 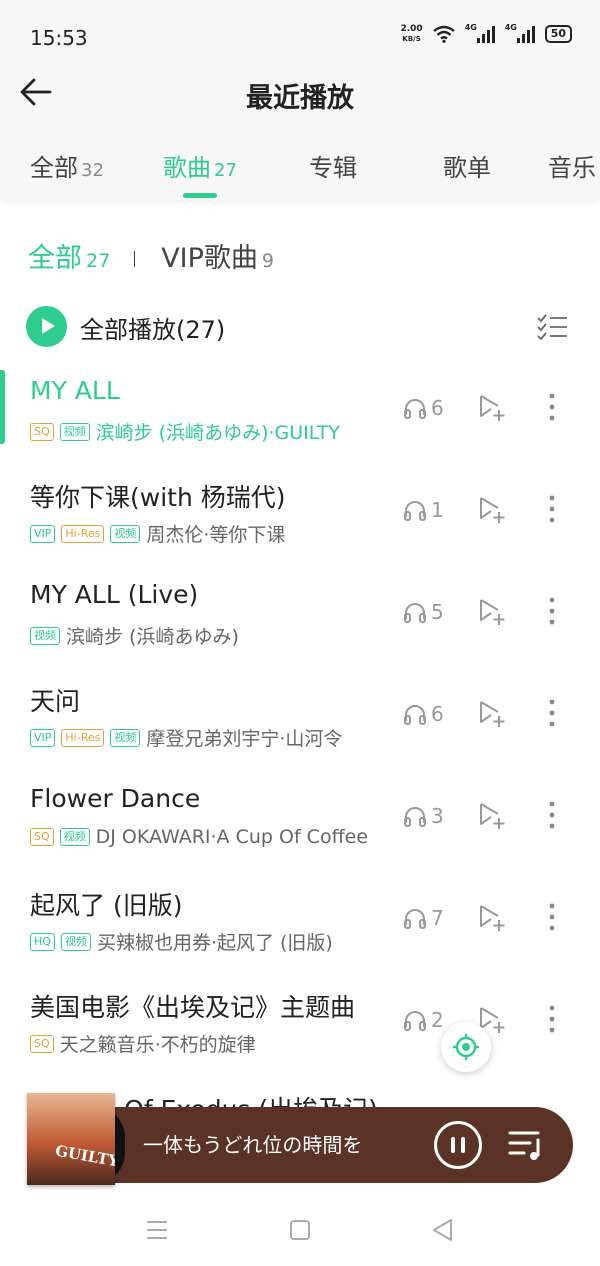 I want to click on song-meta: SQ 天之籁音乐·不朽的旋律, so click(x=205, y=1043).